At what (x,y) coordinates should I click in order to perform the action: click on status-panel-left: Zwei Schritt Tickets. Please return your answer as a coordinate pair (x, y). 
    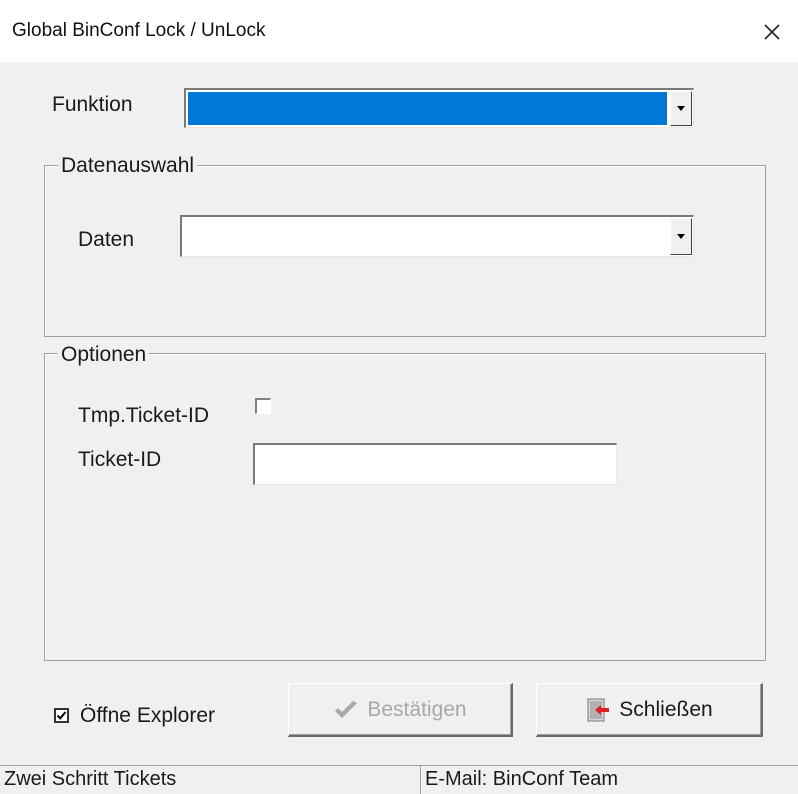
    Looking at the image, I should click on (210, 779).